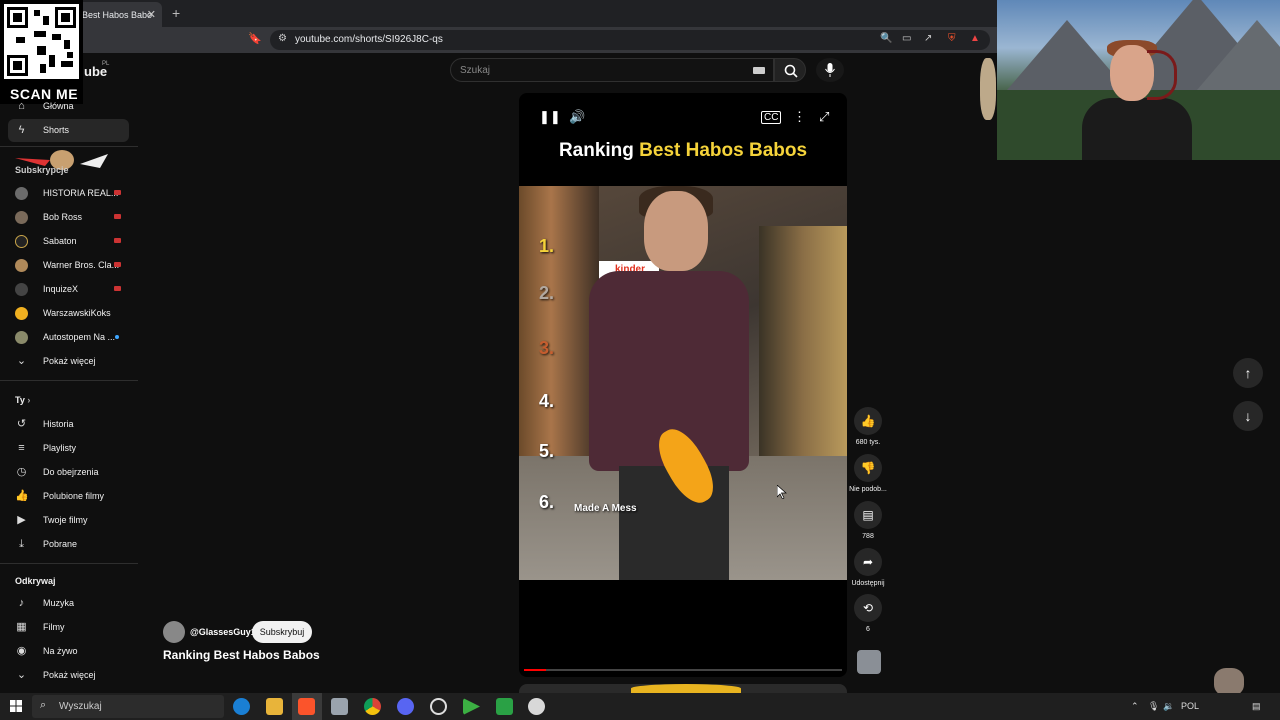  What do you see at coordinates (151, 14) in the screenshot?
I see `tab-close-icon: ✕` at bounding box center [151, 14].